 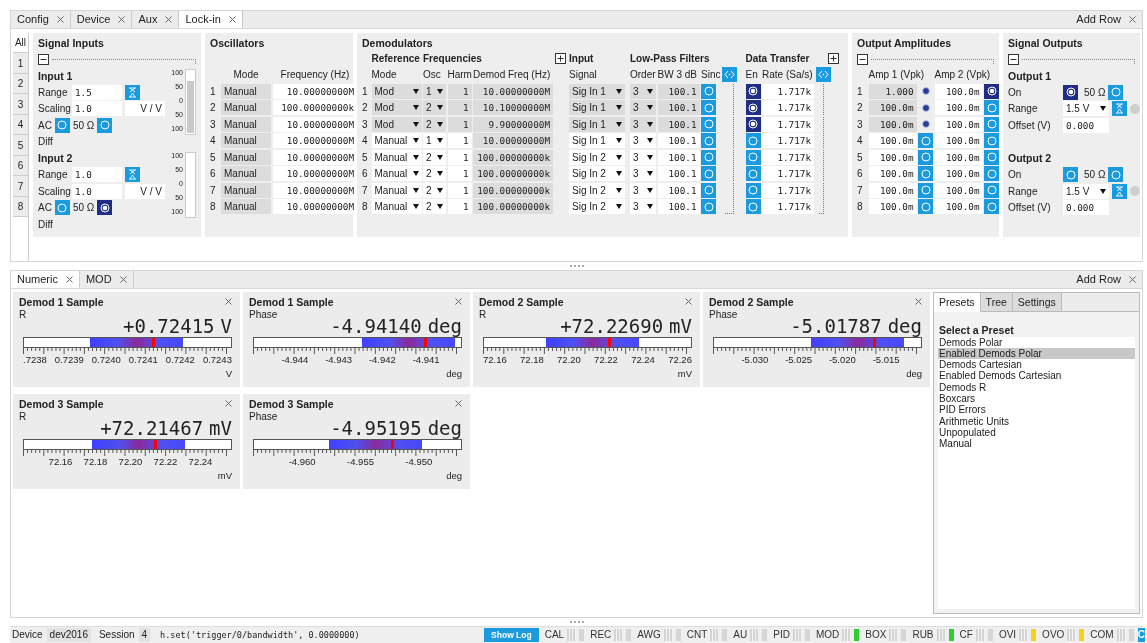 What do you see at coordinates (211, 19) in the screenshot?
I see `tab: Lock-in` at bounding box center [211, 19].